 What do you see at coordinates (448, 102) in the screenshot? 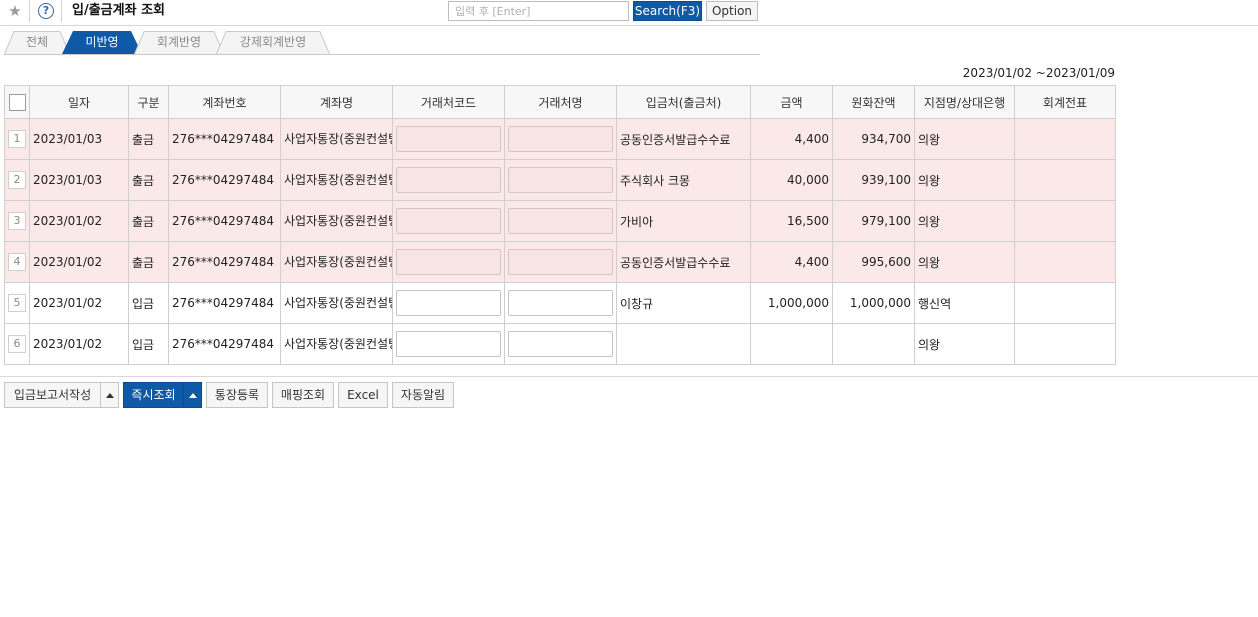
I see `column-header: 거래처코드` at bounding box center [448, 102].